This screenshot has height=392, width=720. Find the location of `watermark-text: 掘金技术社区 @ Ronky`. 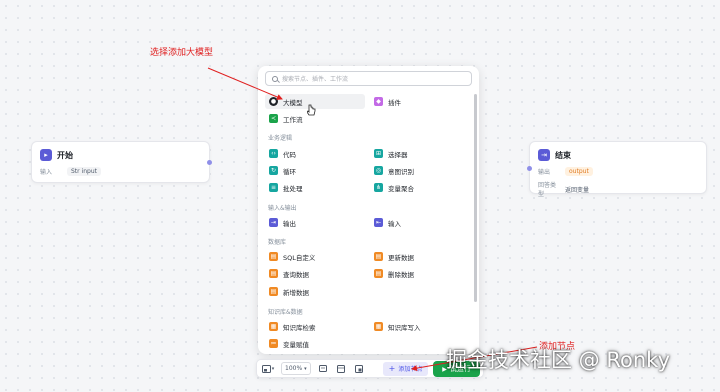

watermark-text: 掘金技术社区 @ Ronky is located at coordinates (558, 360).